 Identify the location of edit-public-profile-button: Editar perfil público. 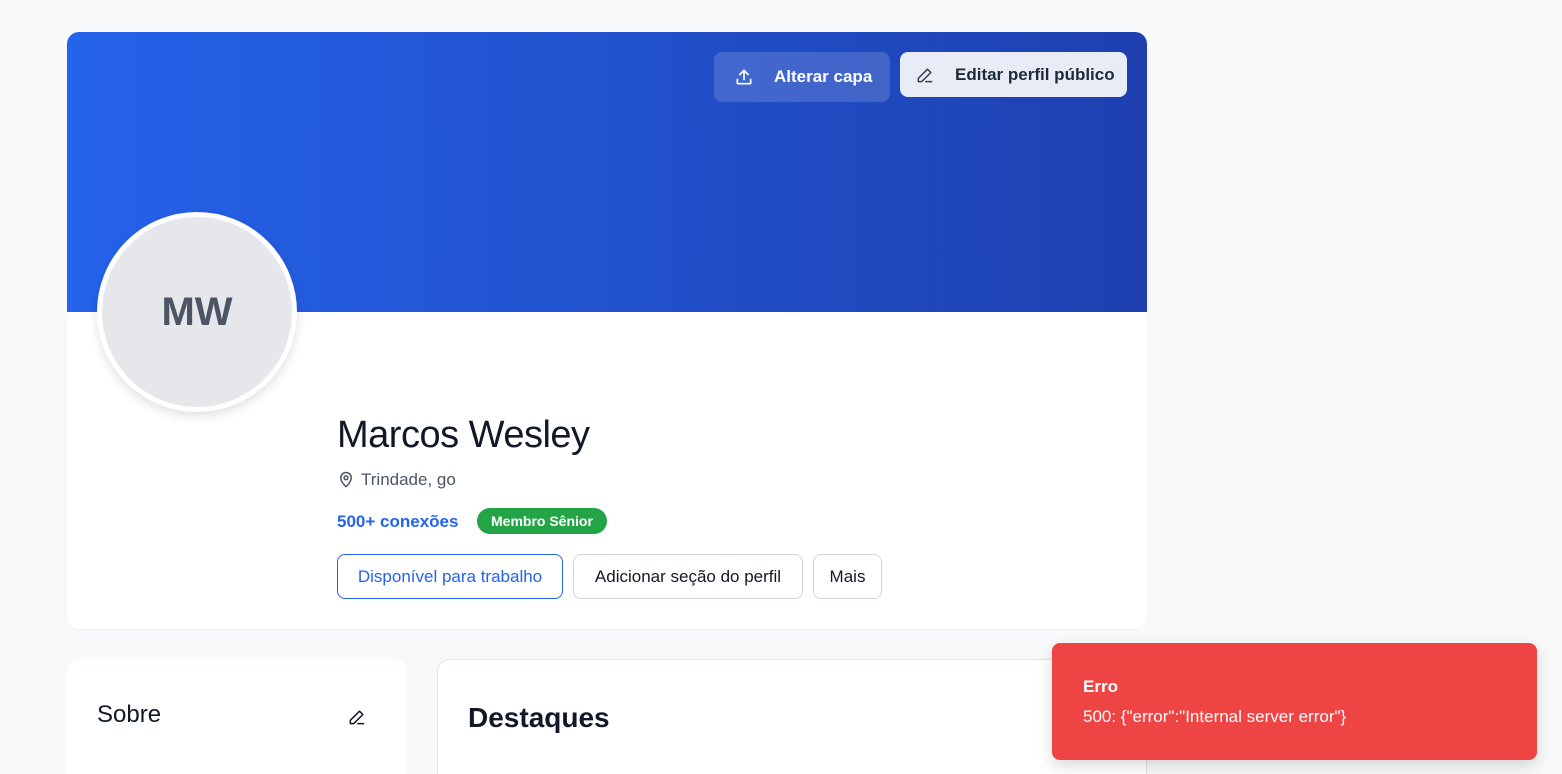
(1013, 74).